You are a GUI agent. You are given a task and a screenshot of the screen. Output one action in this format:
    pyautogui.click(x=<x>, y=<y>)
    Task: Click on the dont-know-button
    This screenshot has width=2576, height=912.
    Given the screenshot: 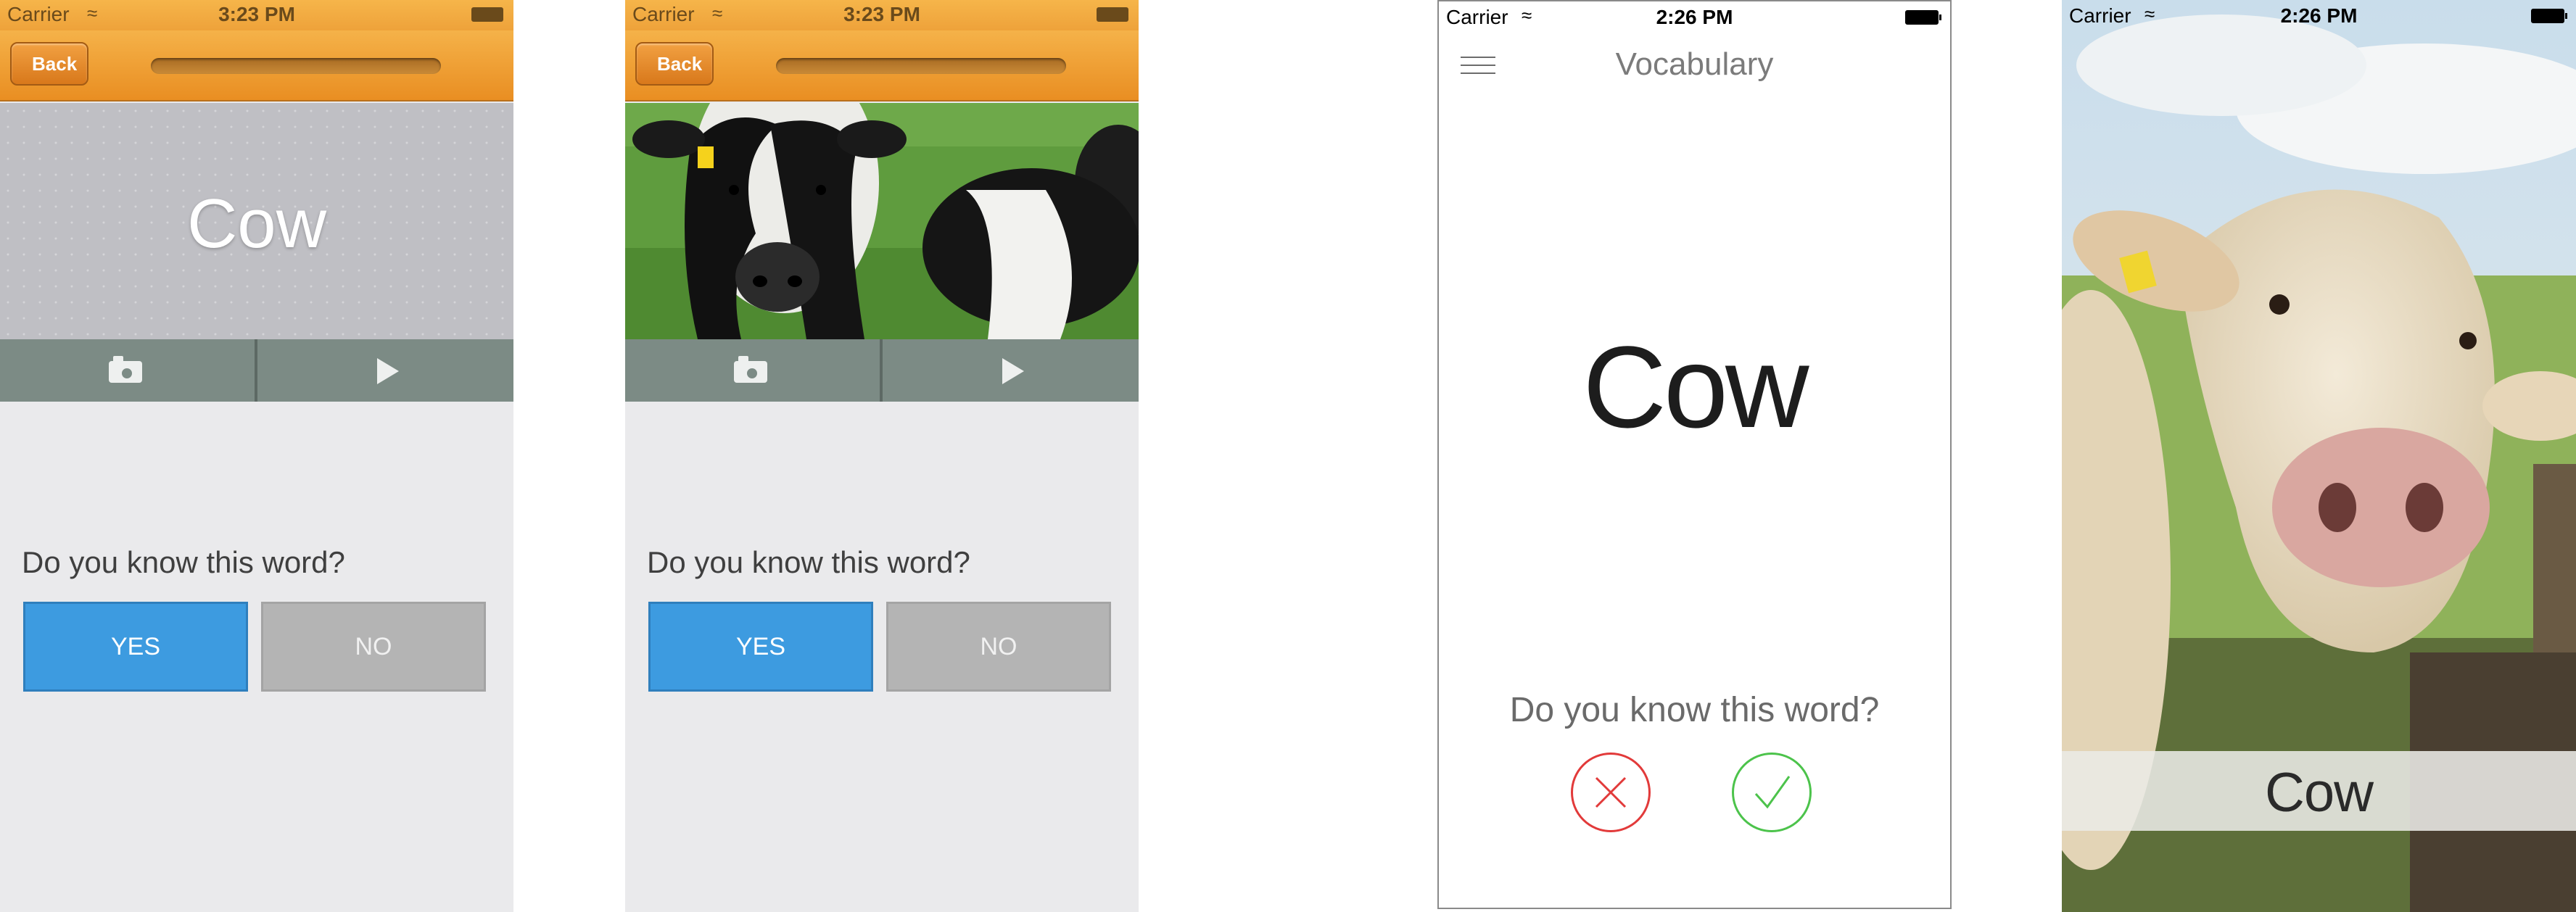 What is the action you would take?
    pyautogui.click(x=1611, y=792)
    